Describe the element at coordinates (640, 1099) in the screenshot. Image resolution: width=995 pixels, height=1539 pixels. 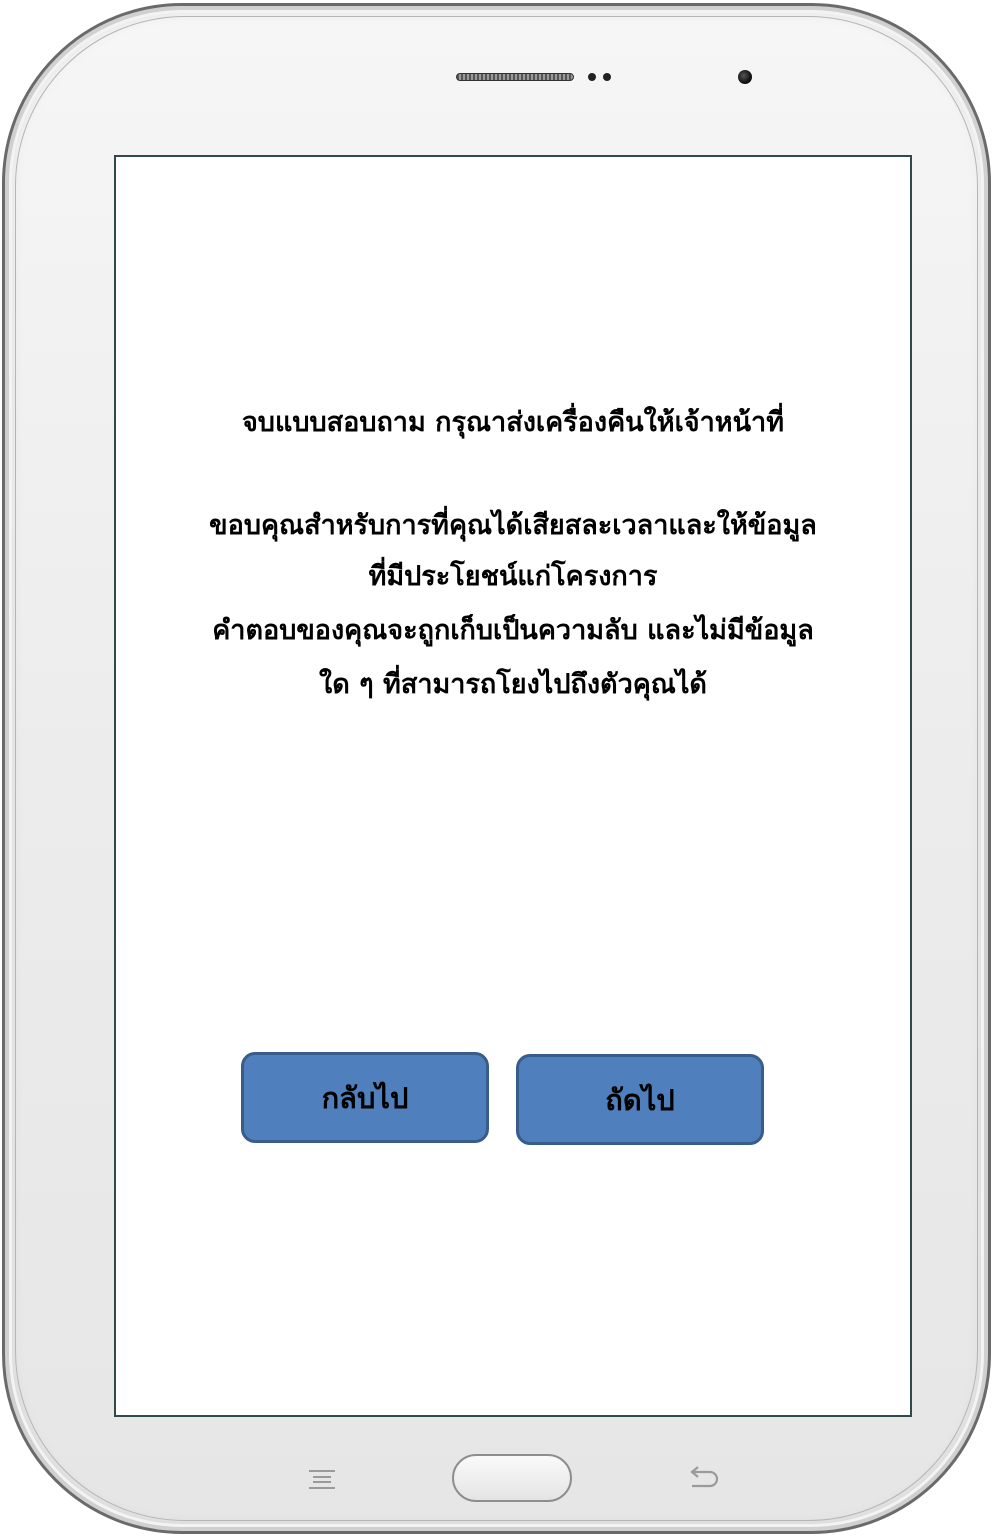
I see `next-button: ถัดไป` at that location.